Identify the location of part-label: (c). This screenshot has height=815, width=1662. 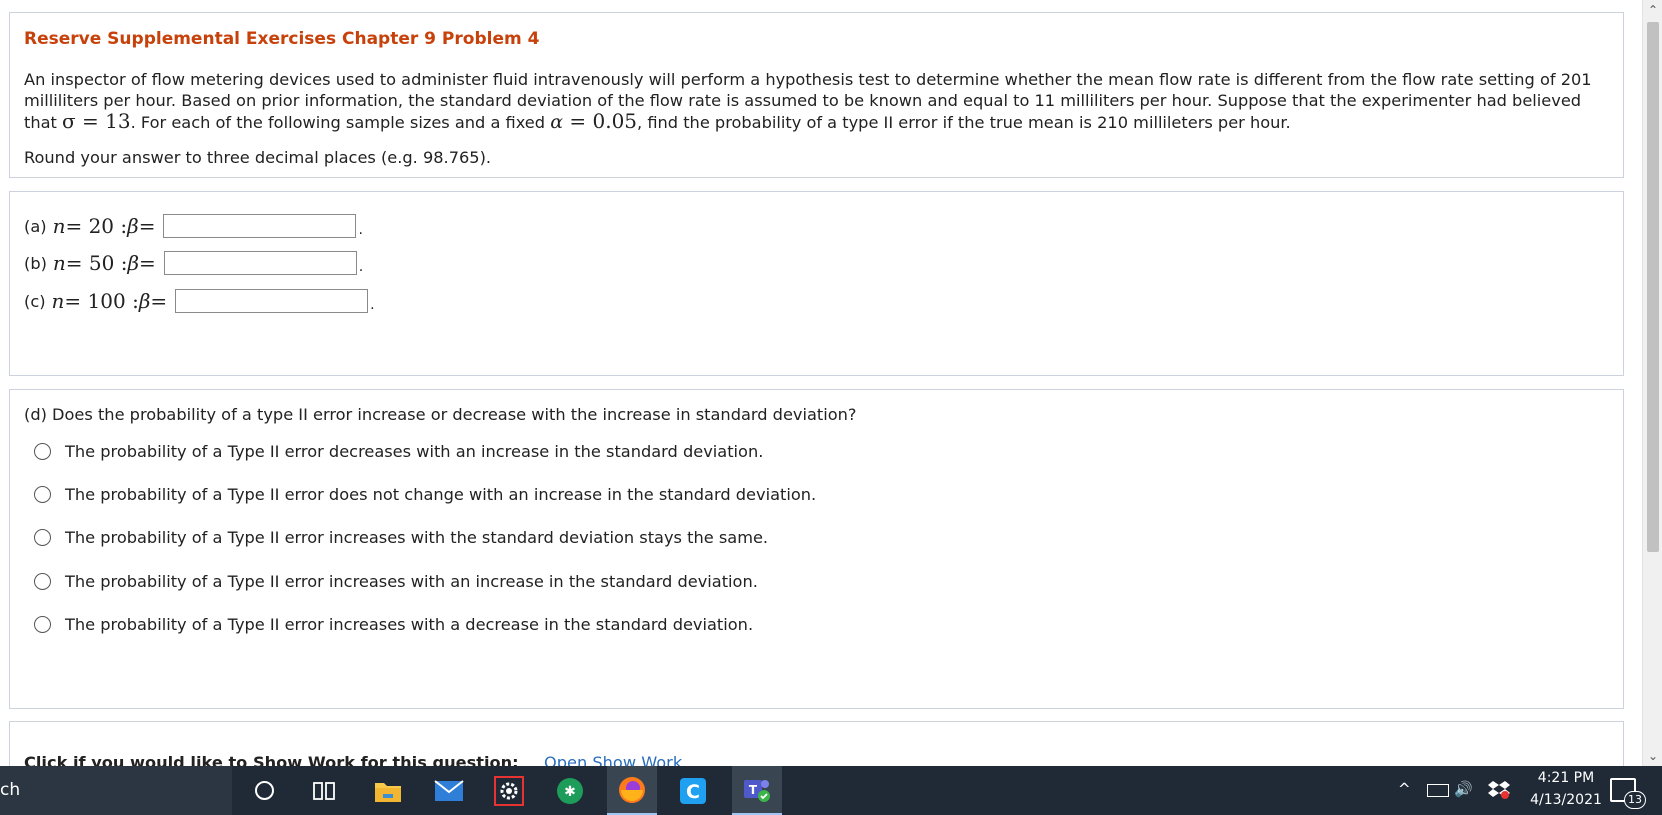
(35, 301).